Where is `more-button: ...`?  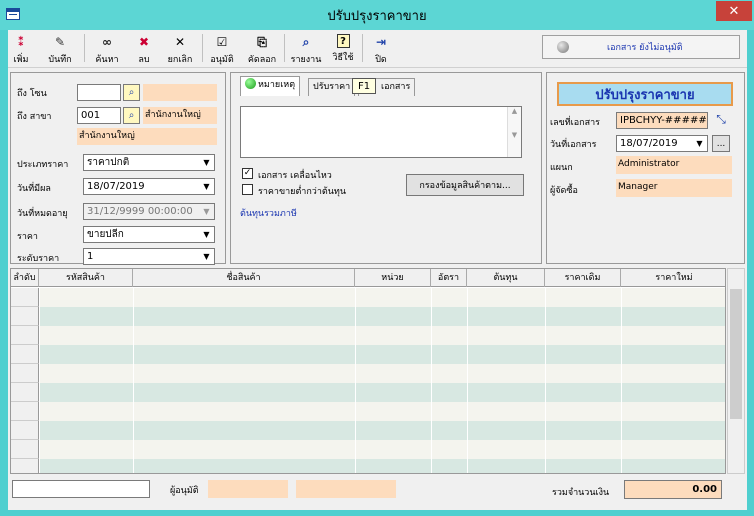 more-button: ... is located at coordinates (721, 143).